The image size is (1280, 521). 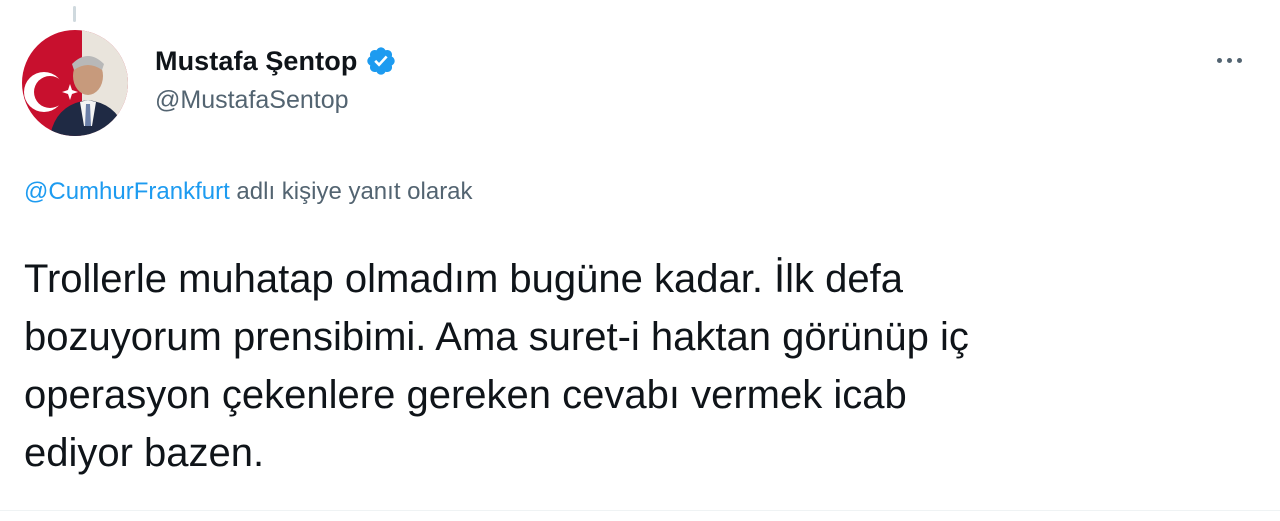 What do you see at coordinates (144, 453) in the screenshot?
I see `tweet-text-line: ediyor bazen.` at bounding box center [144, 453].